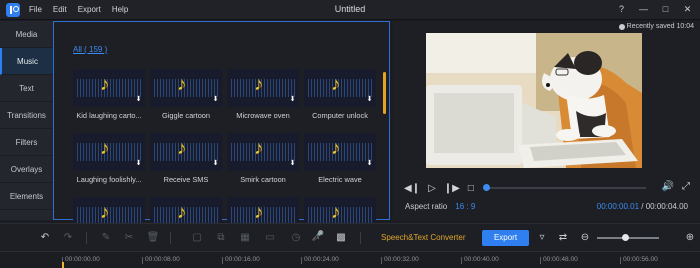 This screenshot has height=268, width=700. Describe the element at coordinates (81, 260) in the screenshot. I see `ruler-tick: 00:00:00.00` at that location.